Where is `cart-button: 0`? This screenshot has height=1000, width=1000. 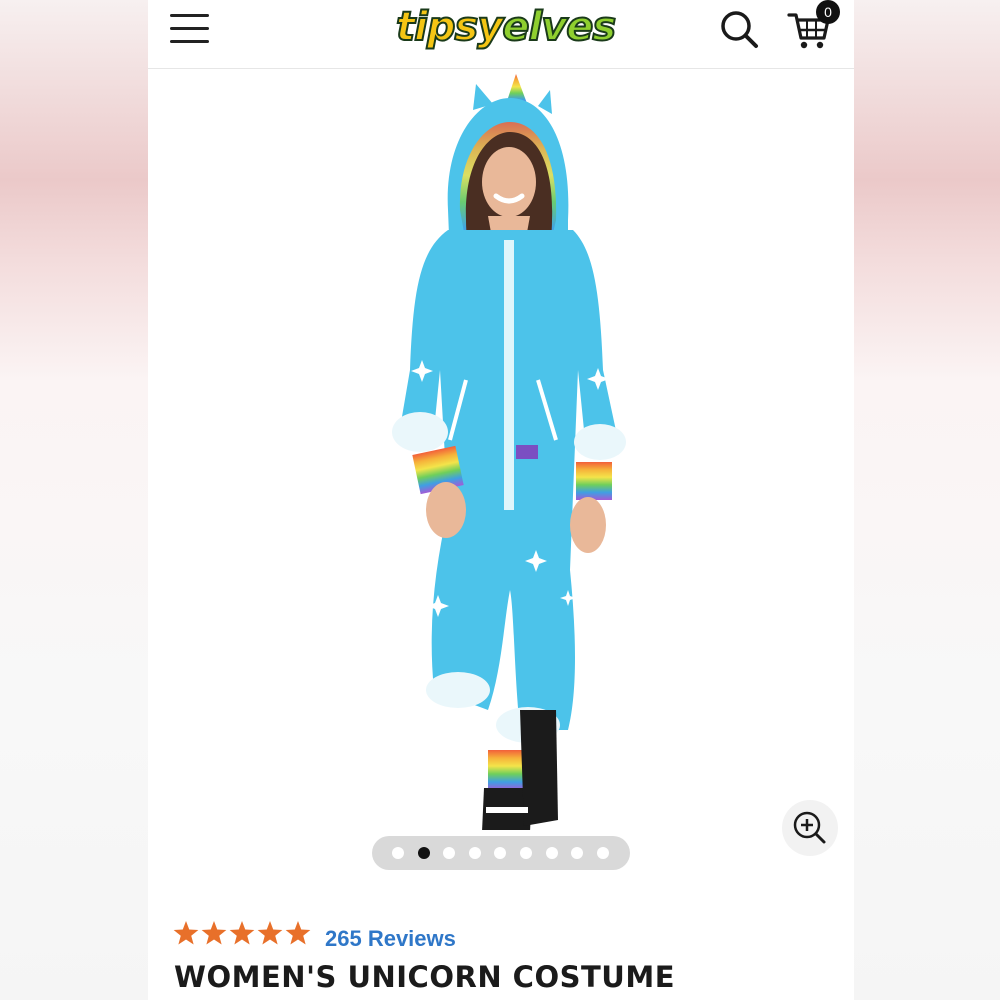
cart-button: 0 is located at coordinates (813, 26).